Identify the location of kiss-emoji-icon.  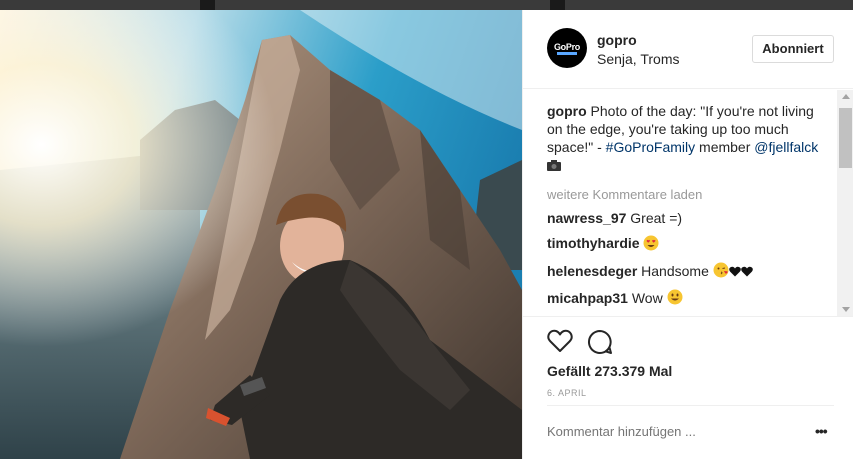
(721, 272).